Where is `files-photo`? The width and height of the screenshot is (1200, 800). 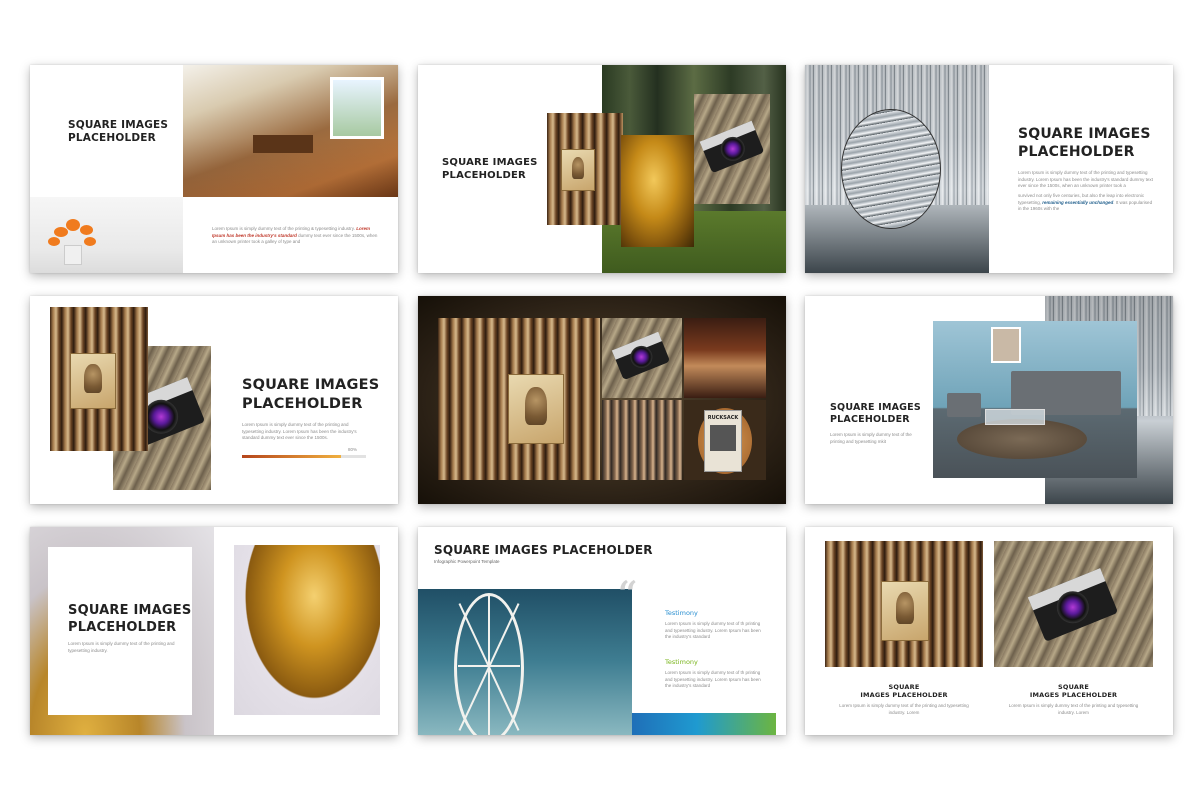
files-photo is located at coordinates (897, 169).